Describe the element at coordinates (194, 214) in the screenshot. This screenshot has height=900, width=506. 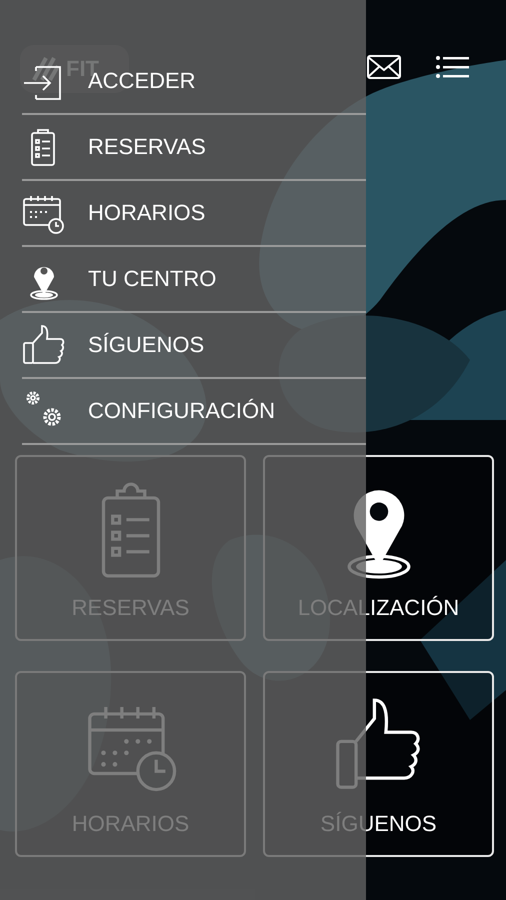
I see `drawer-menu-item: HORARIOS` at that location.